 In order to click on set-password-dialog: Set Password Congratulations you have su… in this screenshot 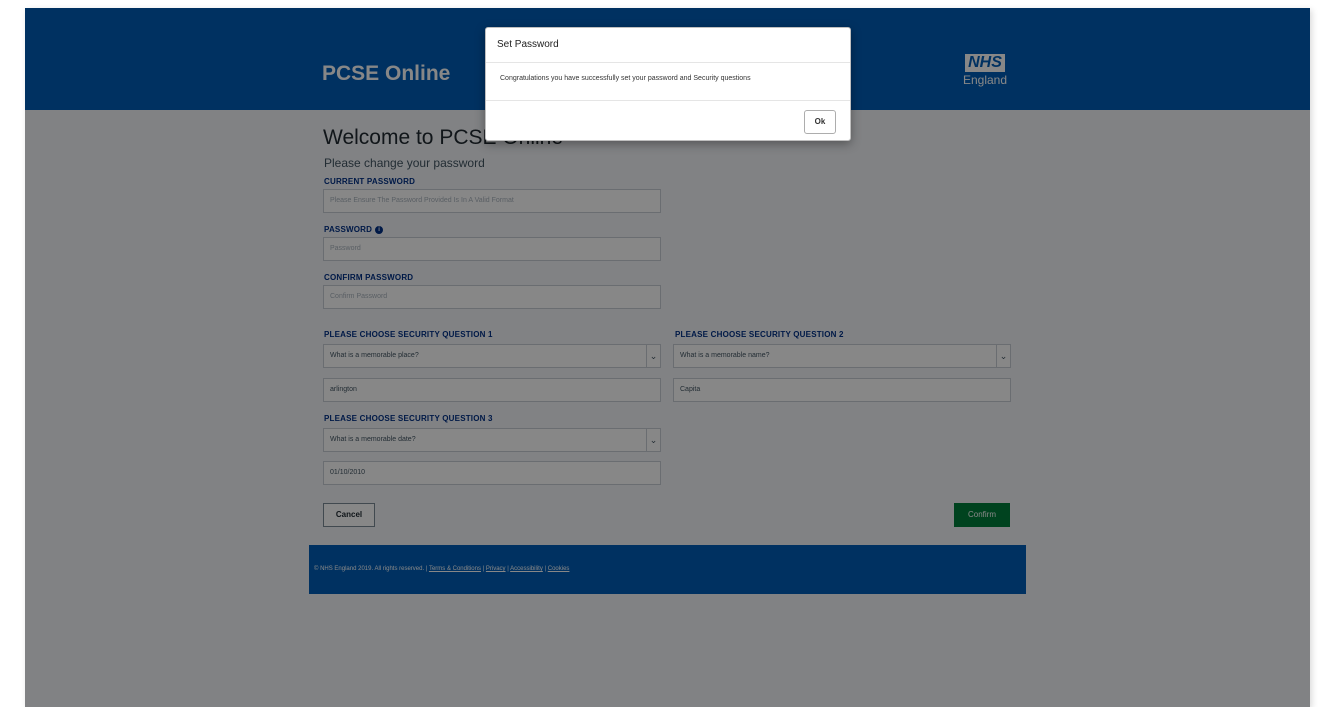, I will do `click(668, 84)`.